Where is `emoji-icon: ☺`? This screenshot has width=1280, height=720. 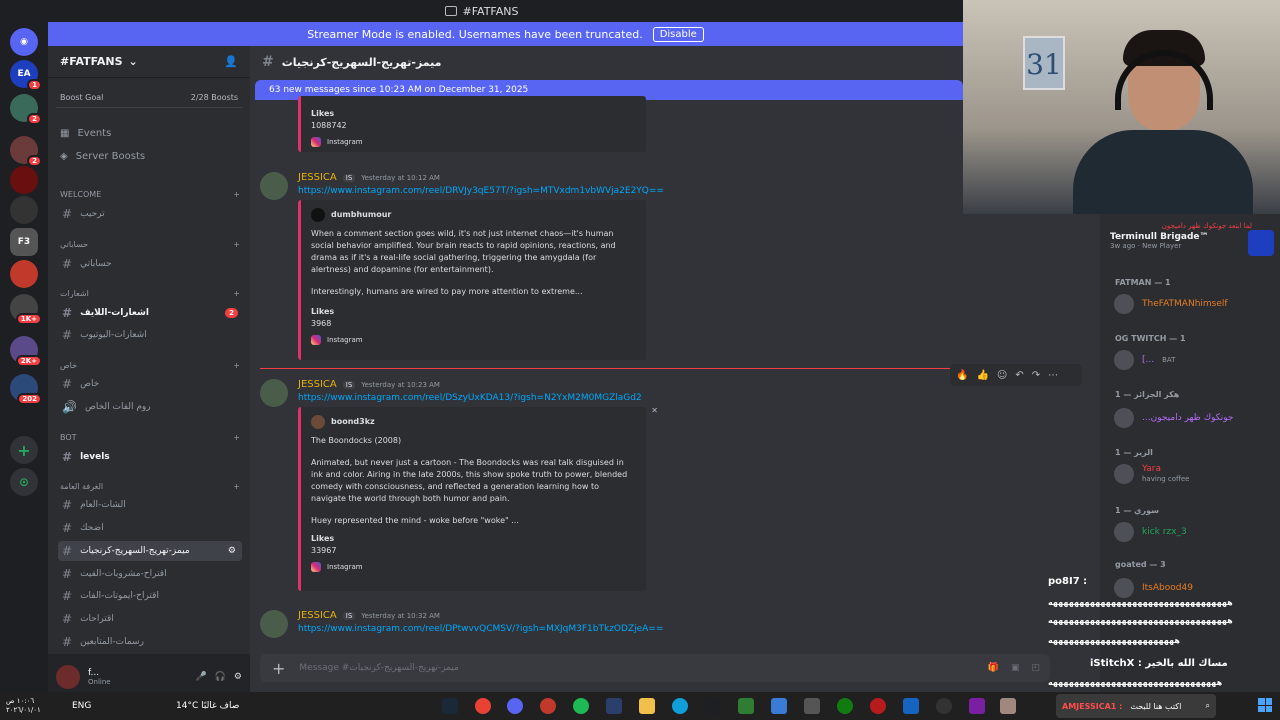
emoji-icon: ☺ is located at coordinates (1002, 375).